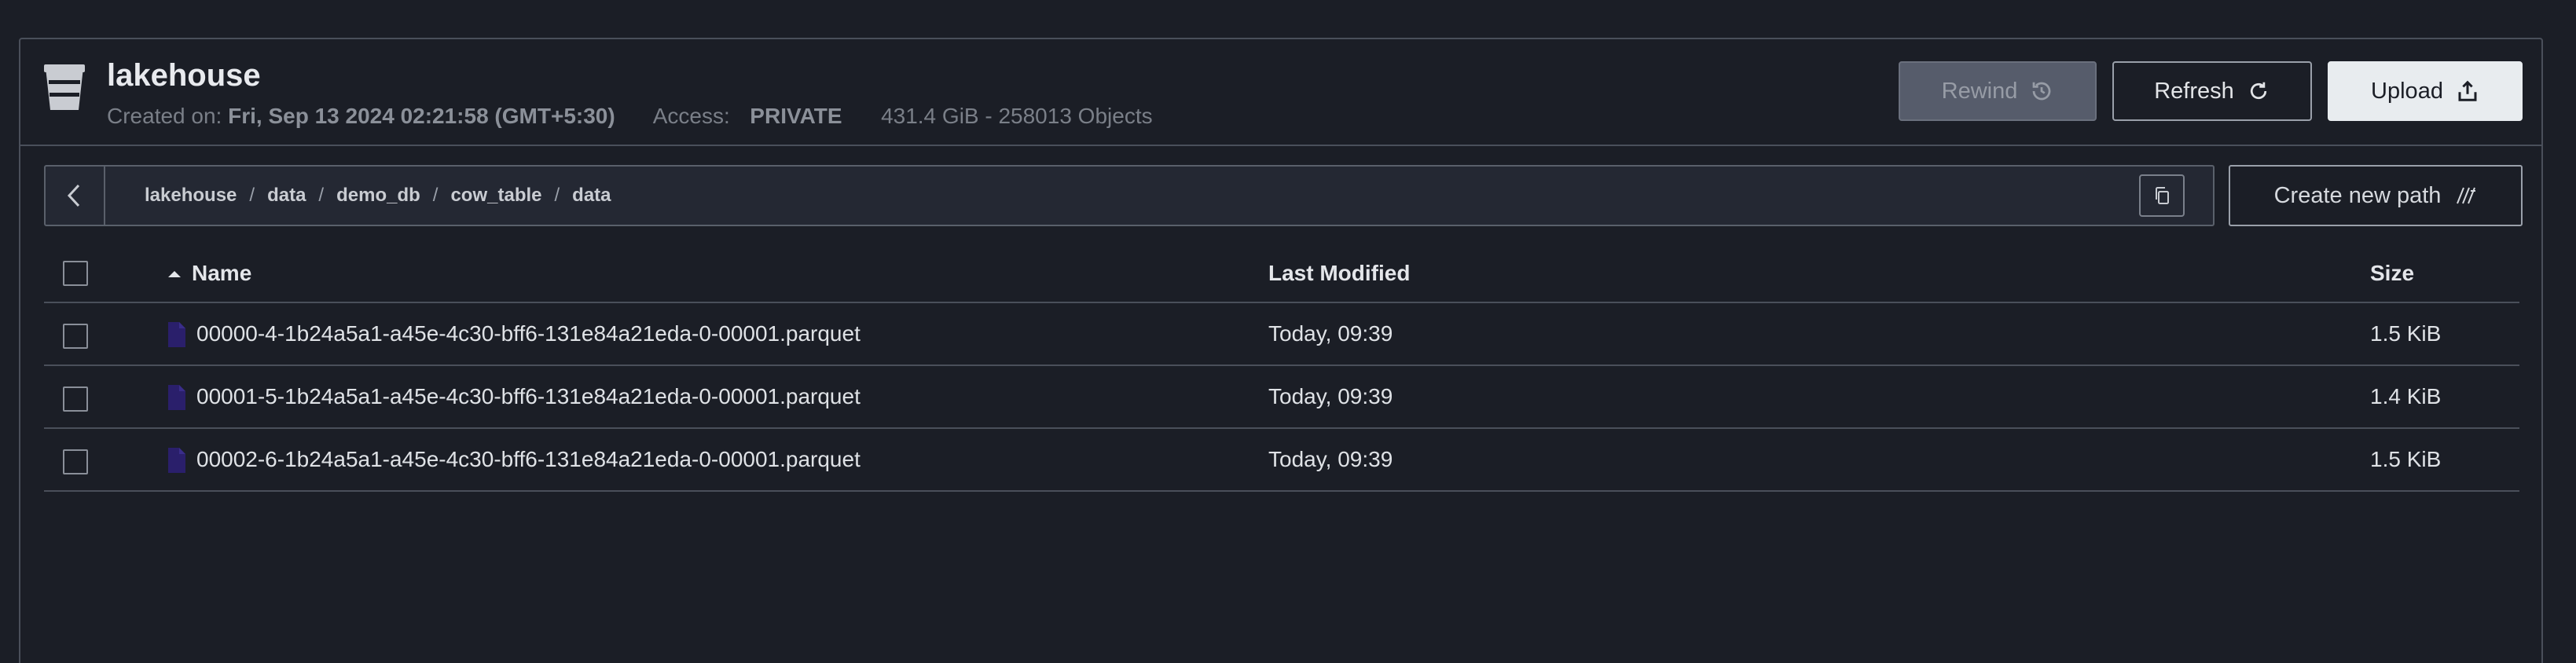 The height and width of the screenshot is (663, 2576). What do you see at coordinates (64, 87) in the screenshot?
I see `bucket-icon` at bounding box center [64, 87].